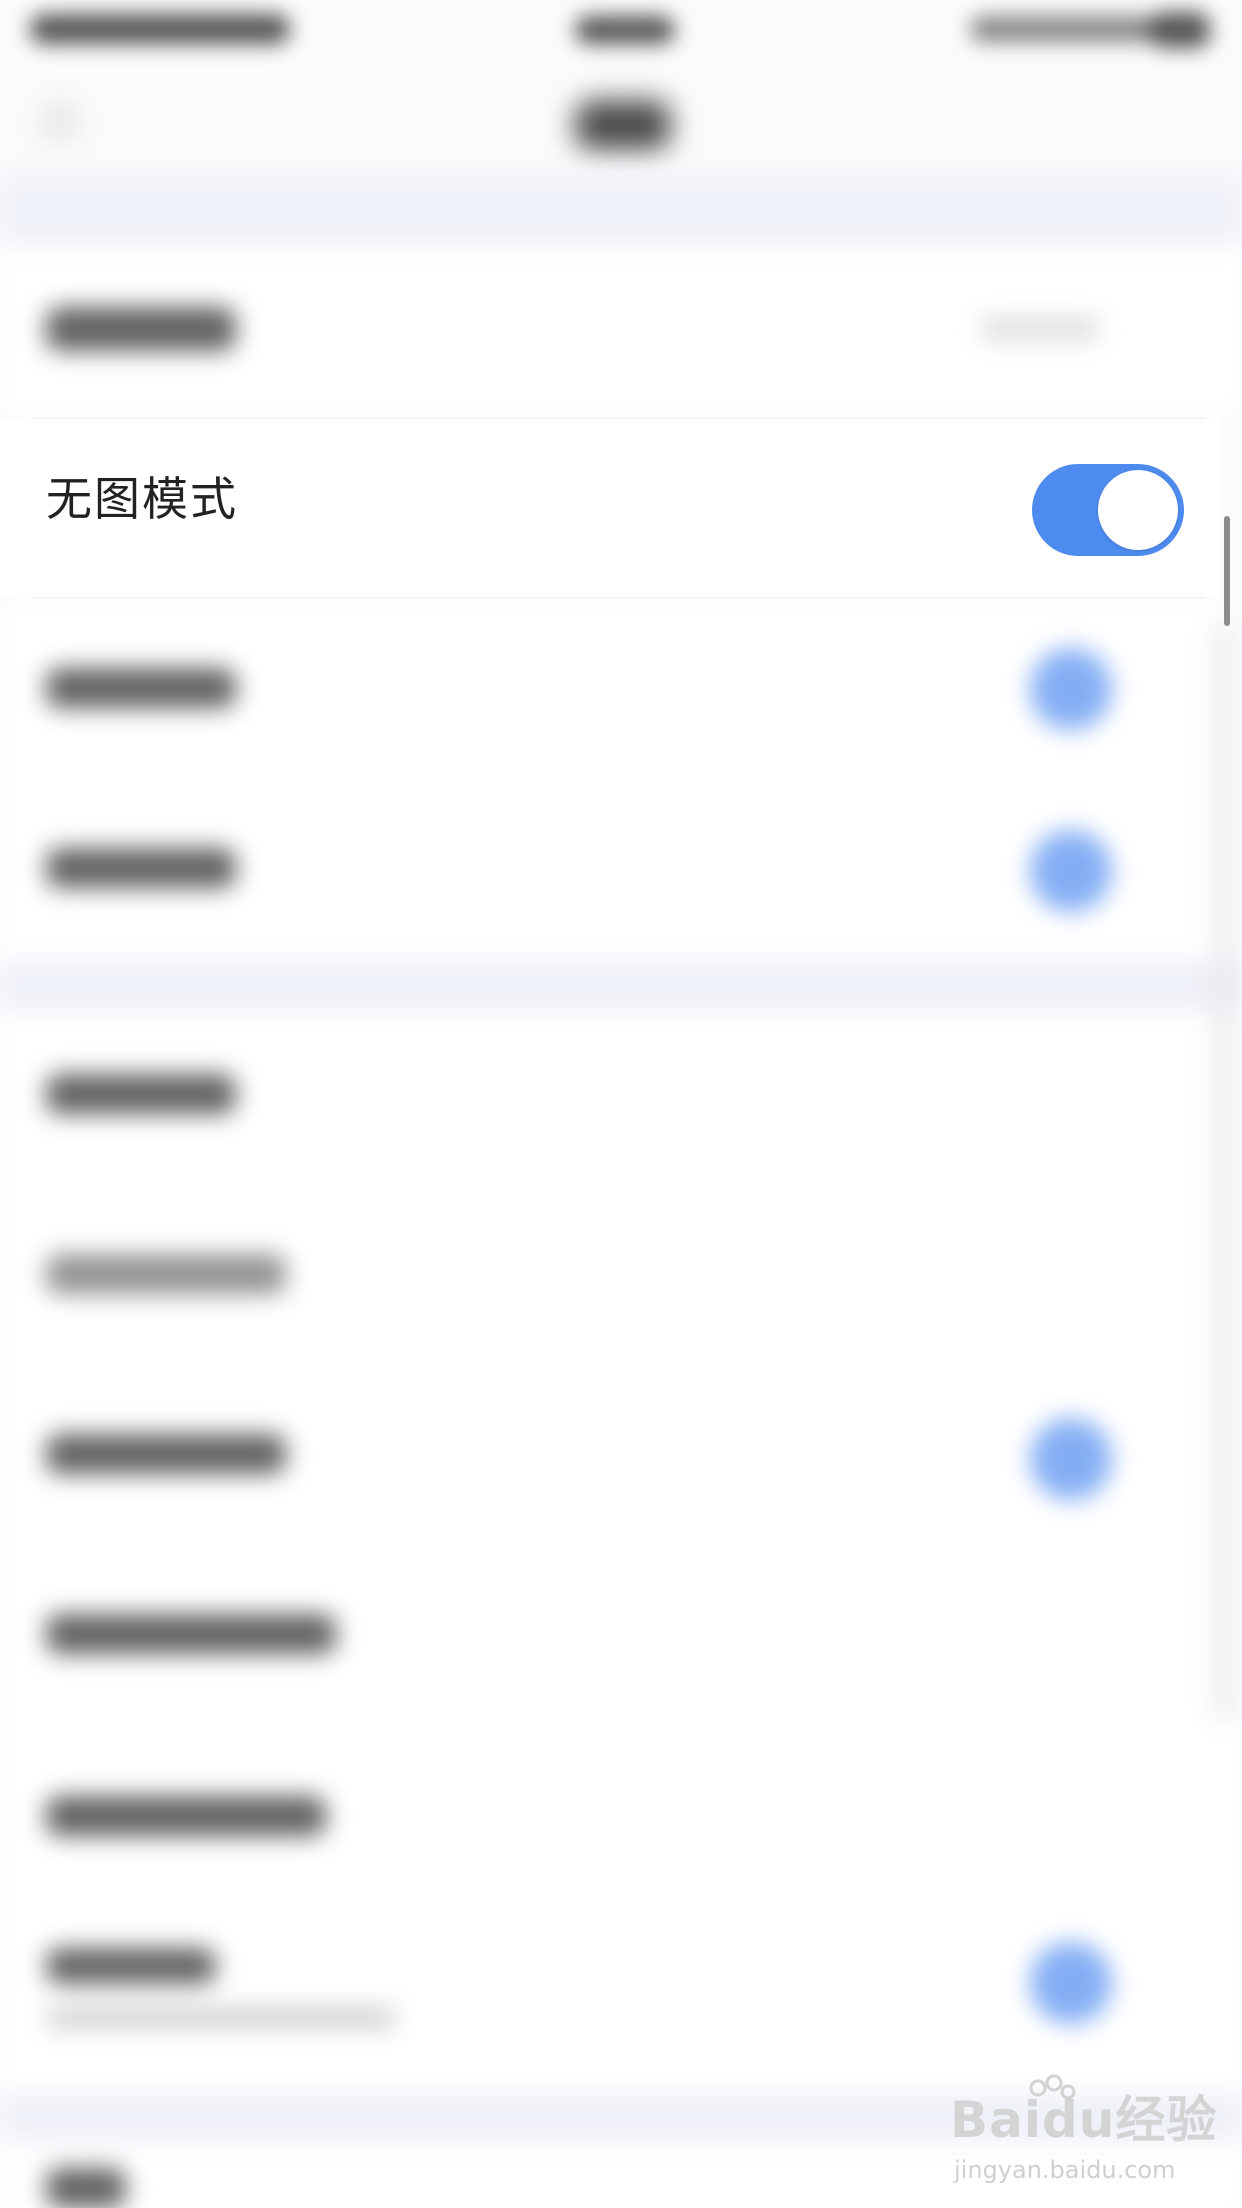 Image resolution: width=1242 pixels, height=2208 pixels. Describe the element at coordinates (1084, 2120) in the screenshot. I see `watermark-logo: Baidu经验` at that location.